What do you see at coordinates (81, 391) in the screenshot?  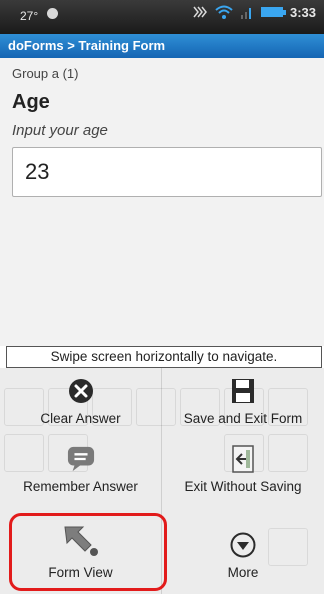 I see `clear-answer-icon` at bounding box center [81, 391].